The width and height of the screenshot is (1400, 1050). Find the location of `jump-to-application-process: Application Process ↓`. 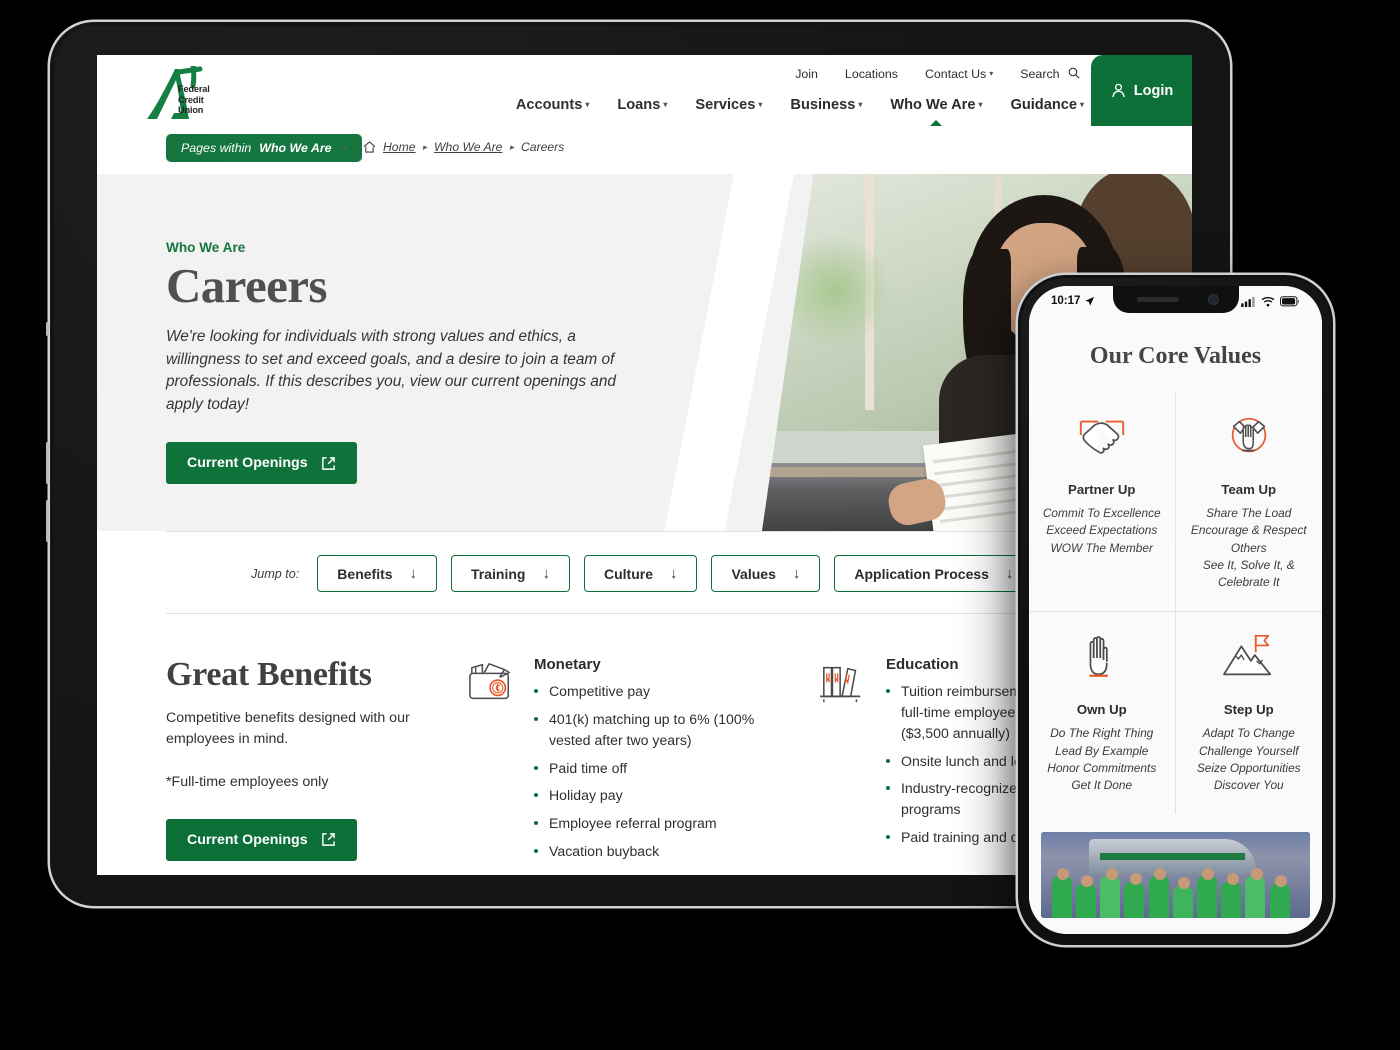

jump-to-application-process: Application Process ↓ is located at coordinates (934, 573).